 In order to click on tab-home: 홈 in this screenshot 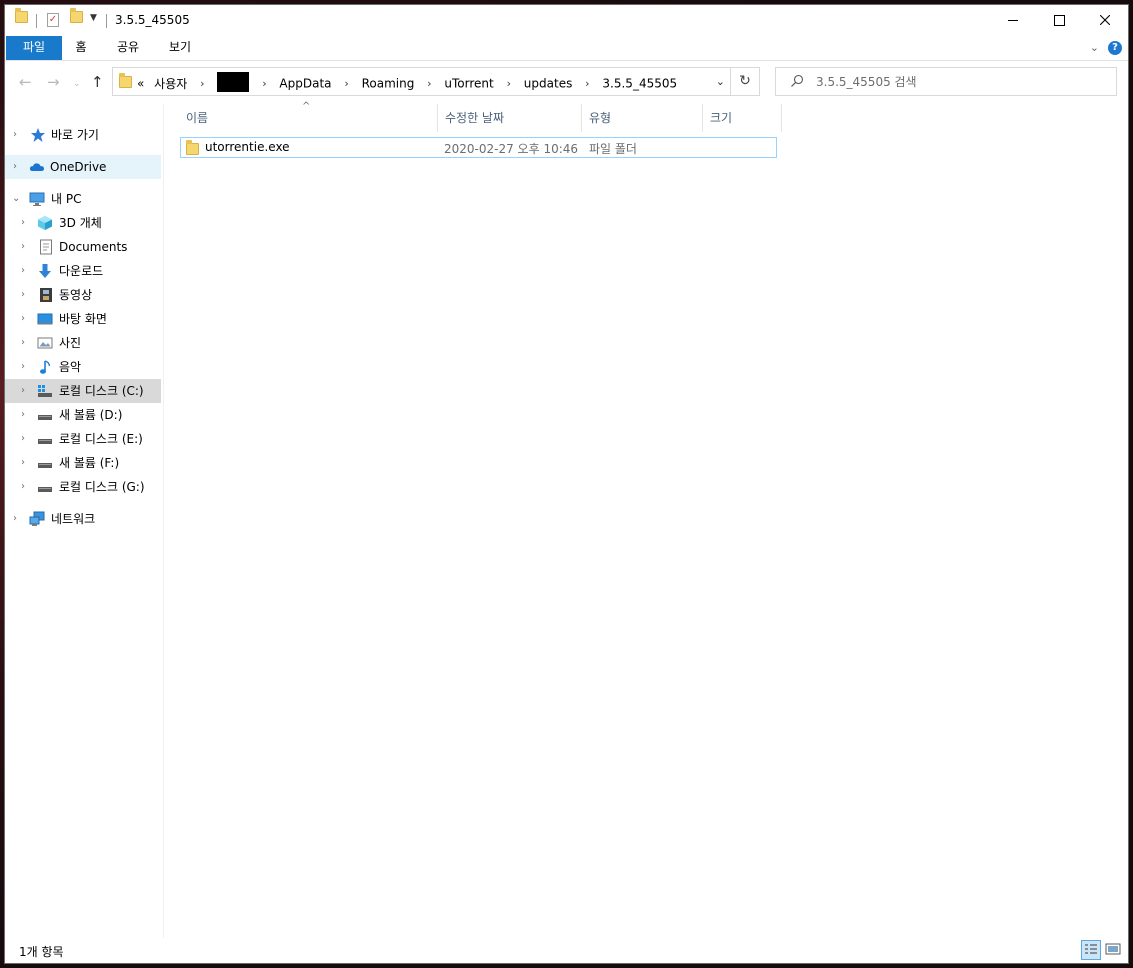, I will do `click(81, 48)`.